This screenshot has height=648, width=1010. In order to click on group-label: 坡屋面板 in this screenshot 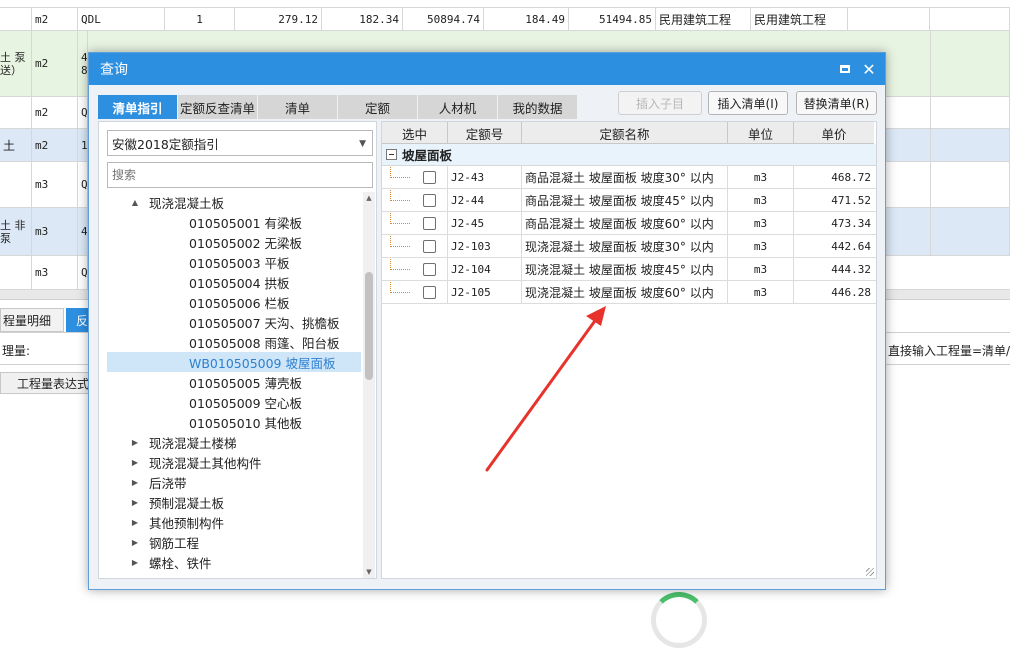, I will do `click(427, 155)`.